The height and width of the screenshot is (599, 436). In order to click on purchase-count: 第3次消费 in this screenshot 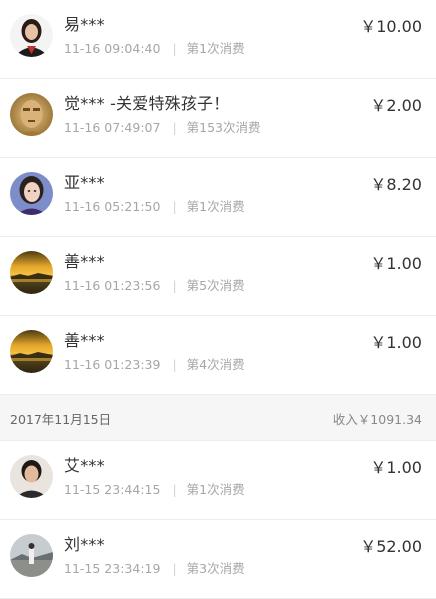, I will do `click(215, 568)`.